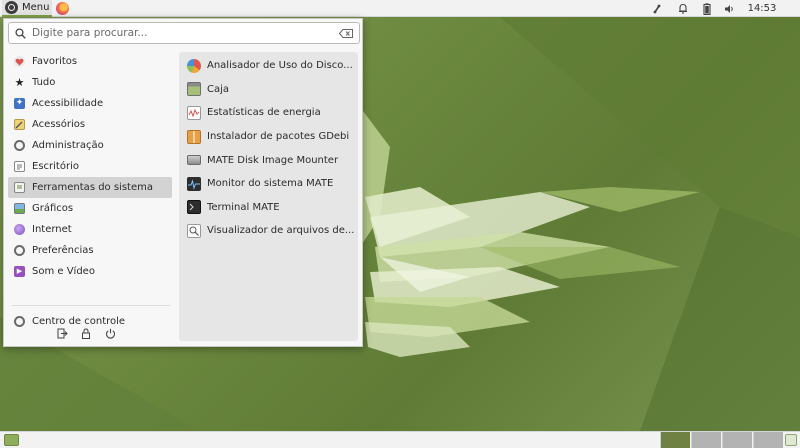 This screenshot has width=800, height=448. I want to click on power-icon, so click(110, 333).